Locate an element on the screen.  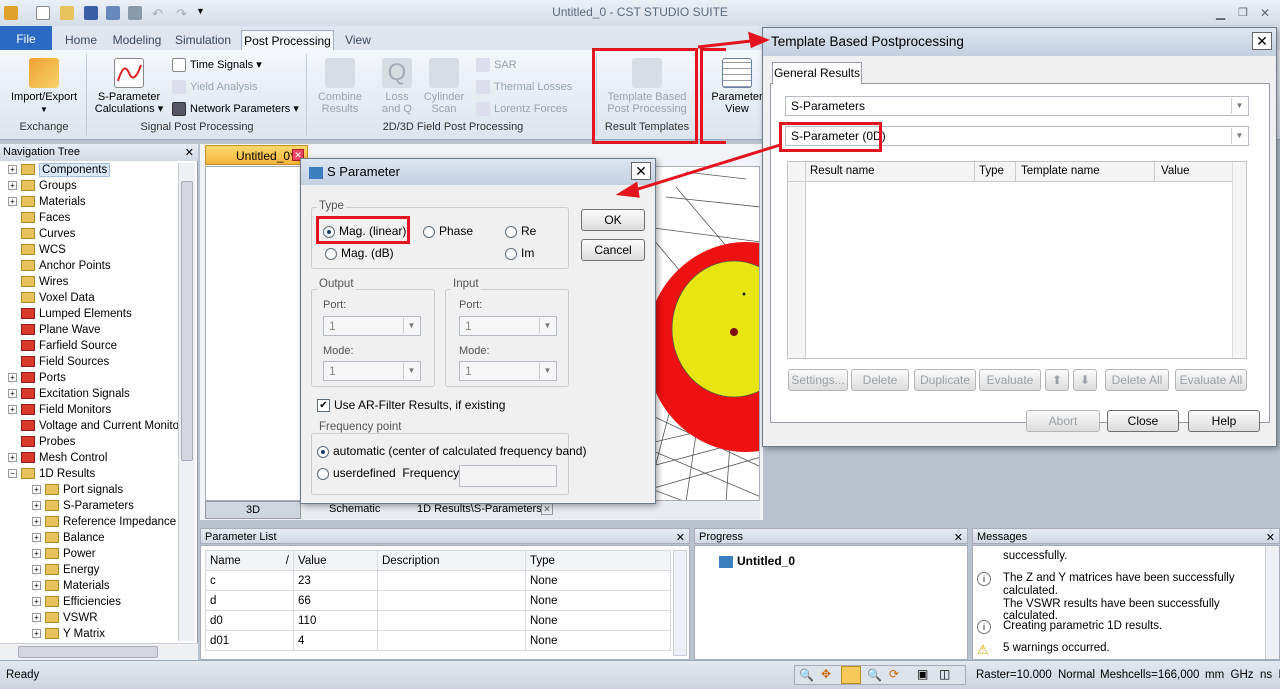
tree-item: + Balance is located at coordinates (68, 540).